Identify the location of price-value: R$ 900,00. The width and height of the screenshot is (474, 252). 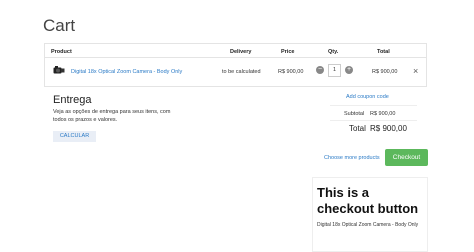
(291, 72).